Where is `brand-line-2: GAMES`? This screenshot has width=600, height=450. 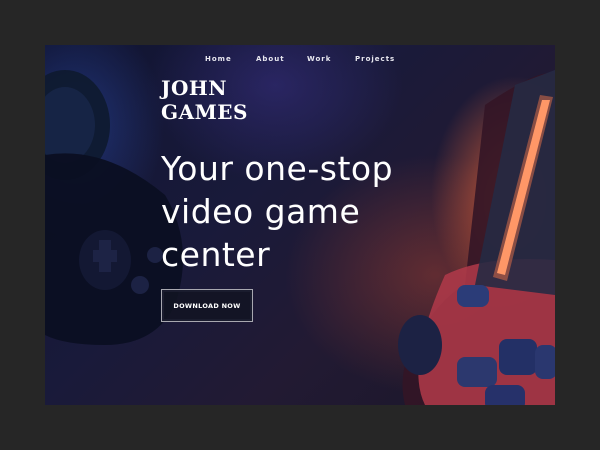
brand-line-2: GAMES is located at coordinates (204, 112).